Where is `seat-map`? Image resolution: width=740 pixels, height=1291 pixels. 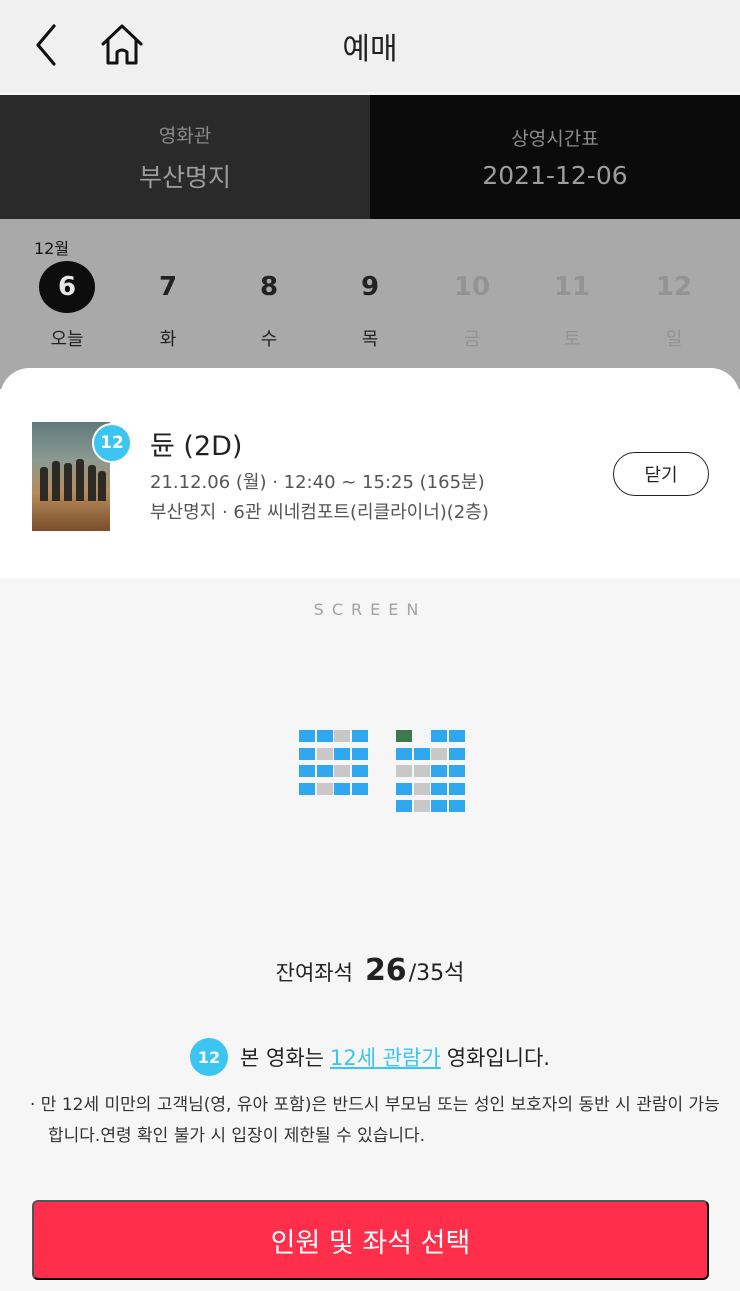 seat-map is located at coordinates (384, 775).